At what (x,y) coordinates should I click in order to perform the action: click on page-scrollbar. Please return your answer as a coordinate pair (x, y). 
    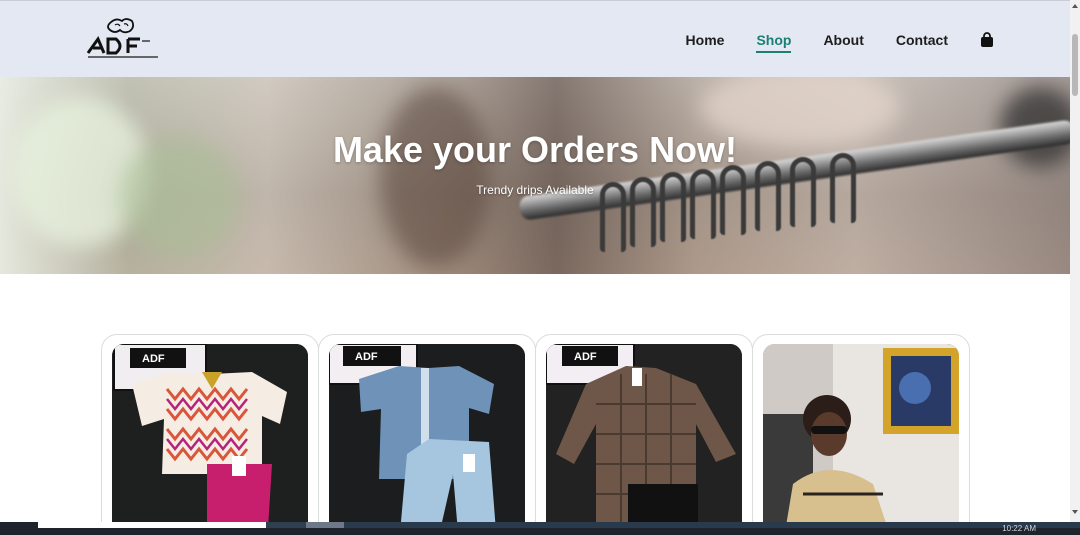
    Looking at the image, I should click on (1075, 261).